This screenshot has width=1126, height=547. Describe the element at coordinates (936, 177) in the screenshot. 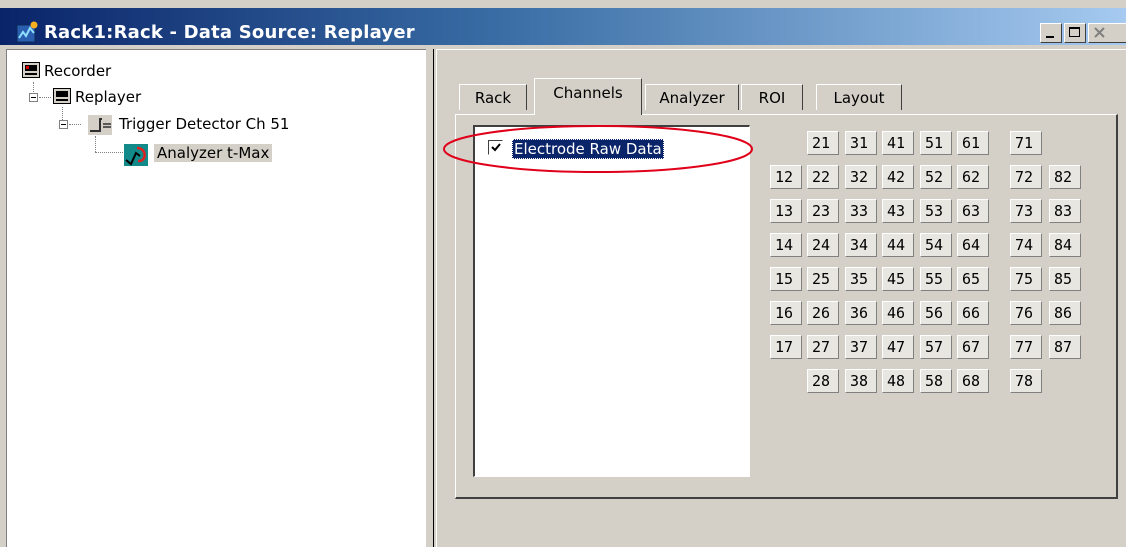

I see `channel-cell: 52` at that location.